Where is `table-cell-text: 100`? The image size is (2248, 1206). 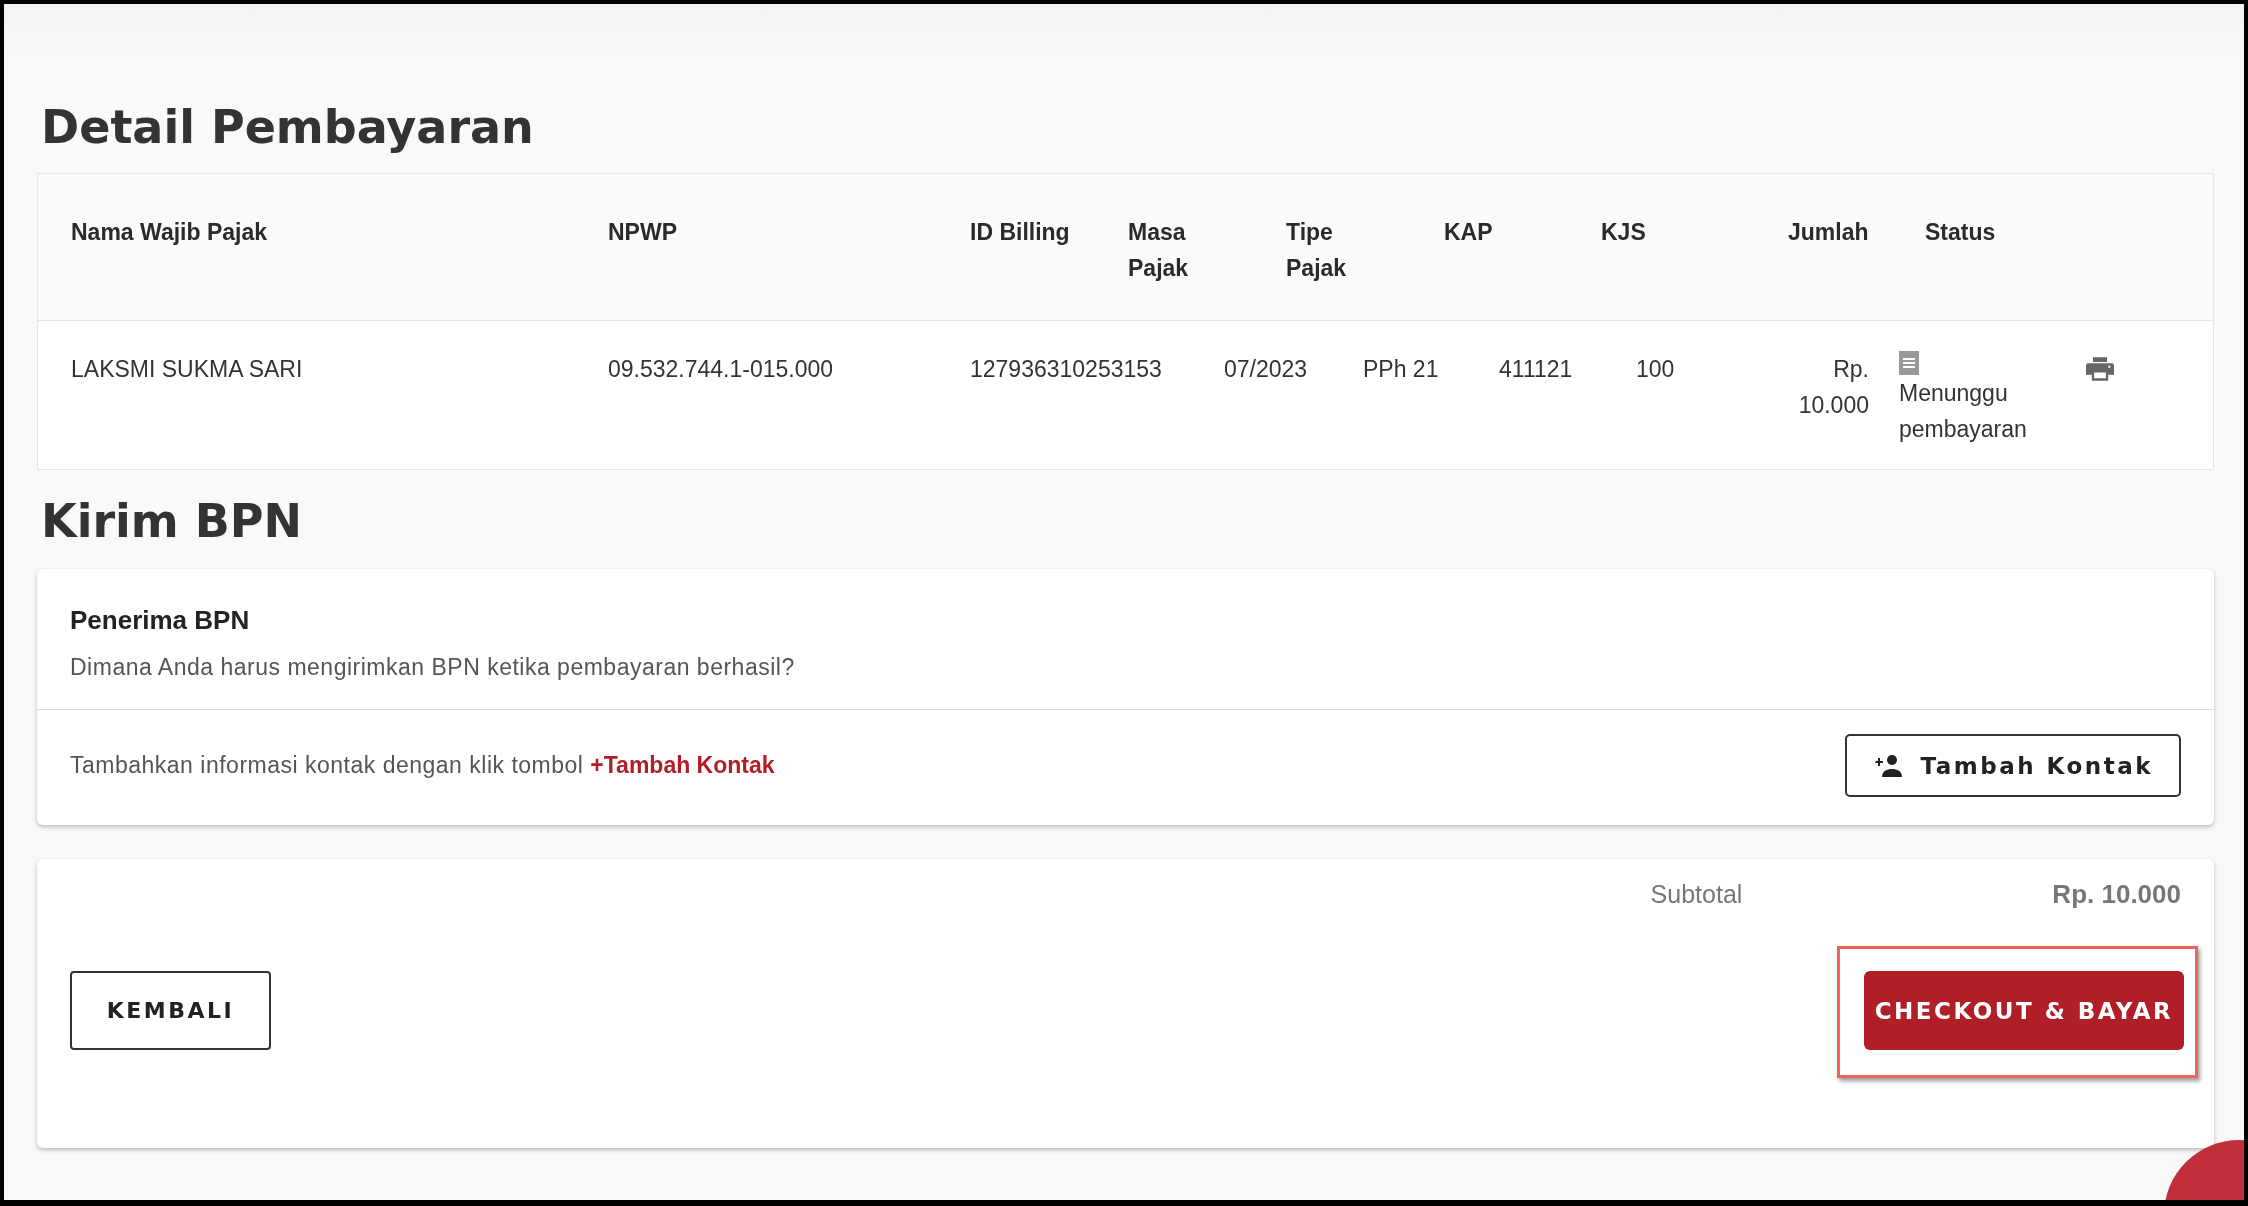 table-cell-text: 100 is located at coordinates (1656, 370).